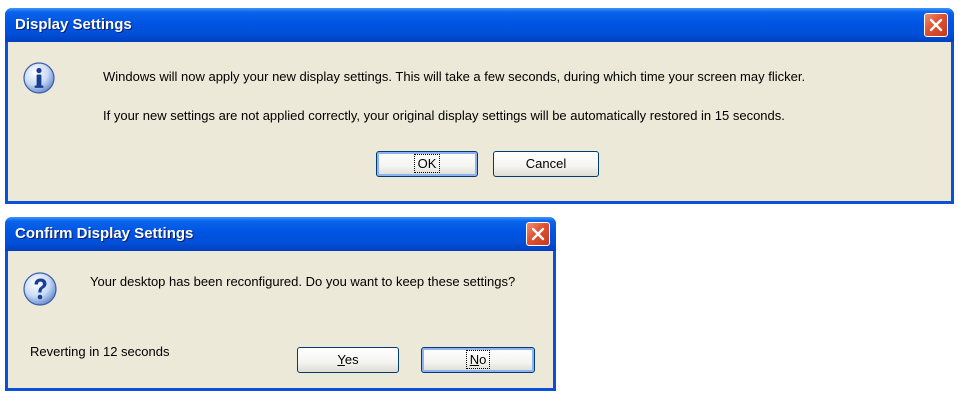 The width and height of the screenshot is (958, 394). Describe the element at coordinates (280, 234) in the screenshot. I see `title-bar: Confirm Display Settings` at that location.